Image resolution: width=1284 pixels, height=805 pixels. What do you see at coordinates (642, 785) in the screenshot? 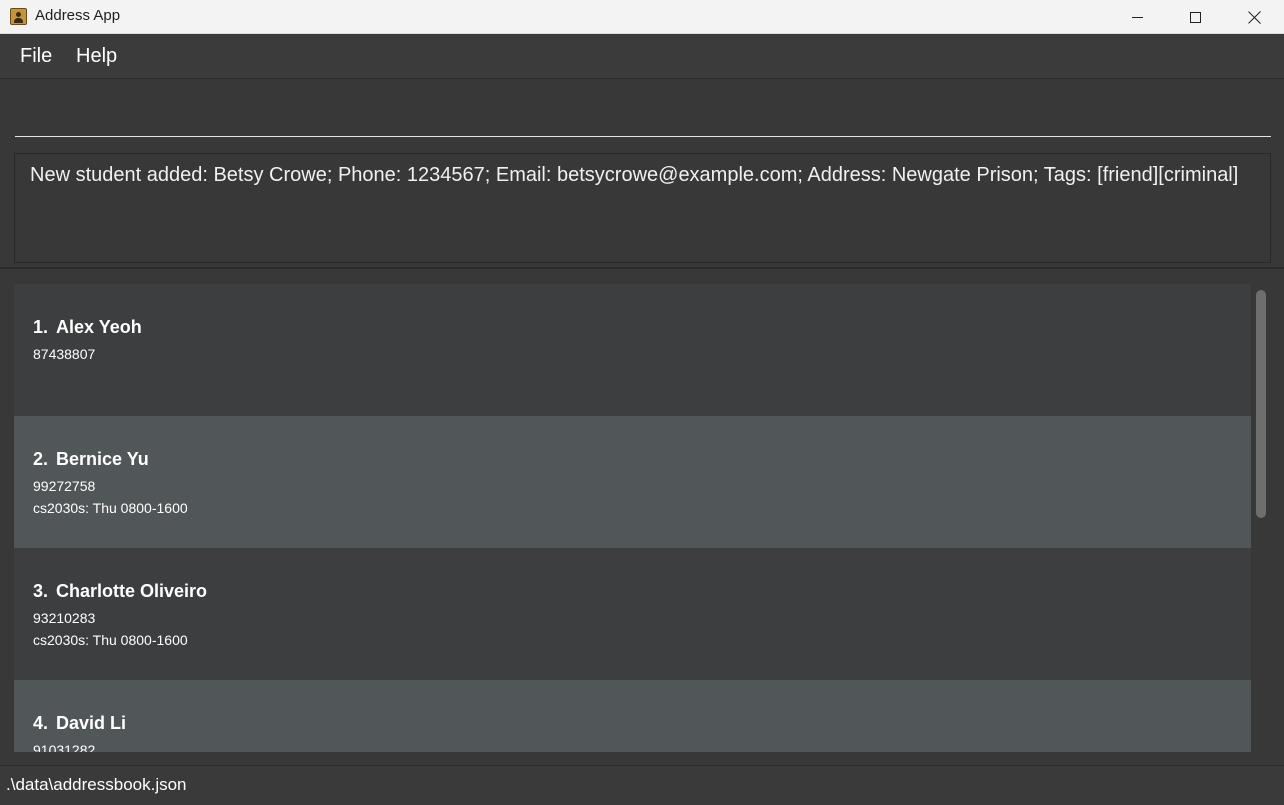
I see `status-bar: .\data\addressbook.json` at bounding box center [642, 785].